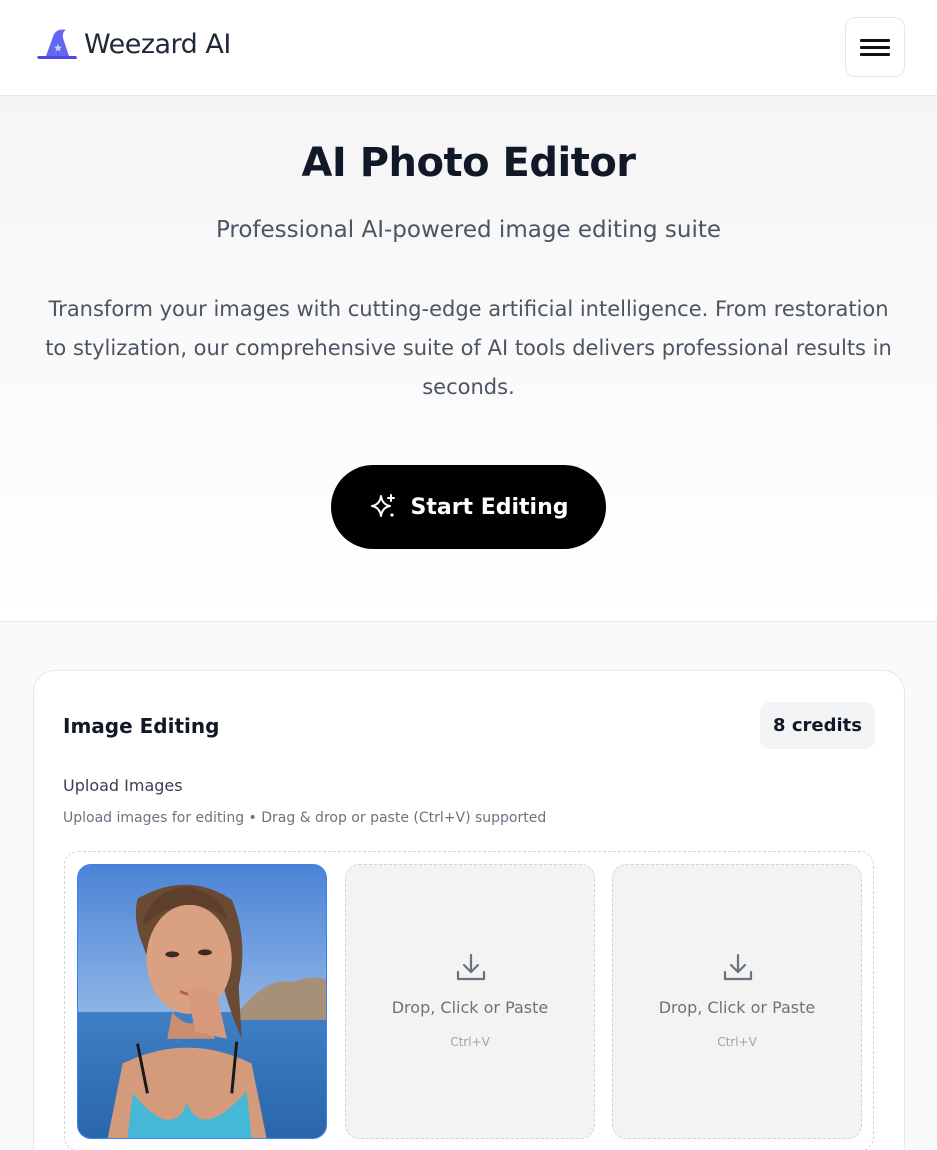 This screenshot has width=937, height=1150. Describe the element at coordinates (489, 507) in the screenshot. I see `start-editing-label: Start Editing` at that location.